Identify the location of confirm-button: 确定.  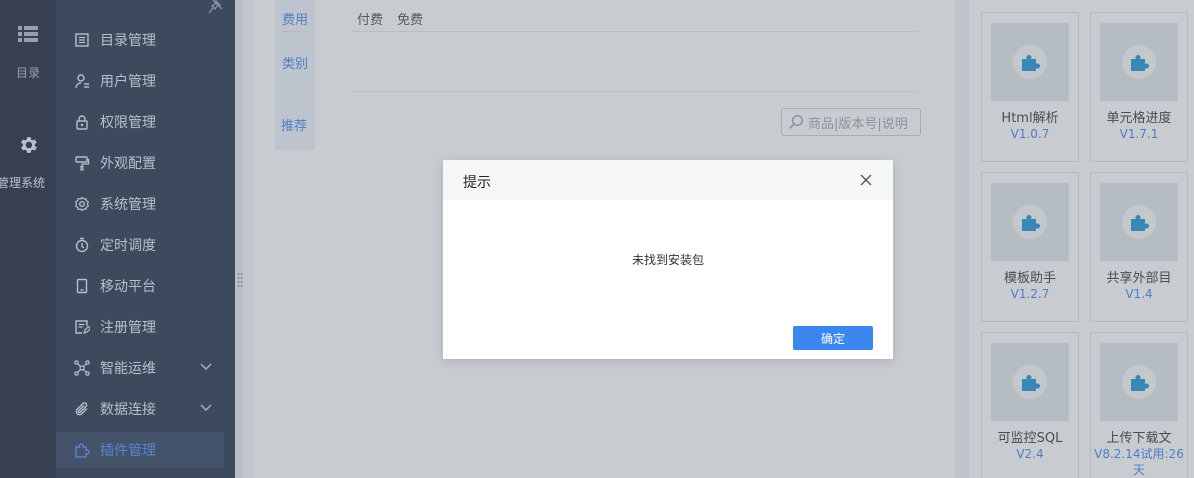
(833, 338).